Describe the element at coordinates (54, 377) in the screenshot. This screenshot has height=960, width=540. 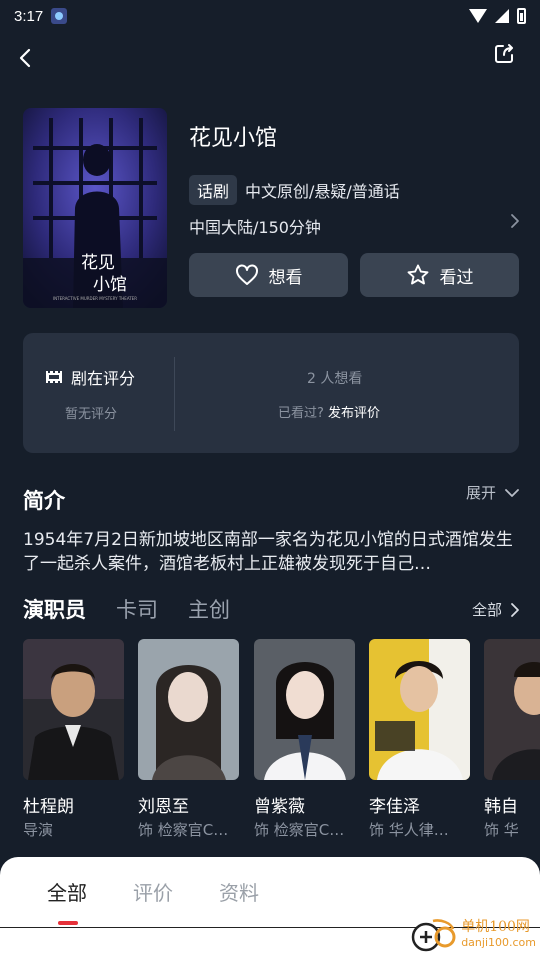
I see `ticket-icon` at that location.